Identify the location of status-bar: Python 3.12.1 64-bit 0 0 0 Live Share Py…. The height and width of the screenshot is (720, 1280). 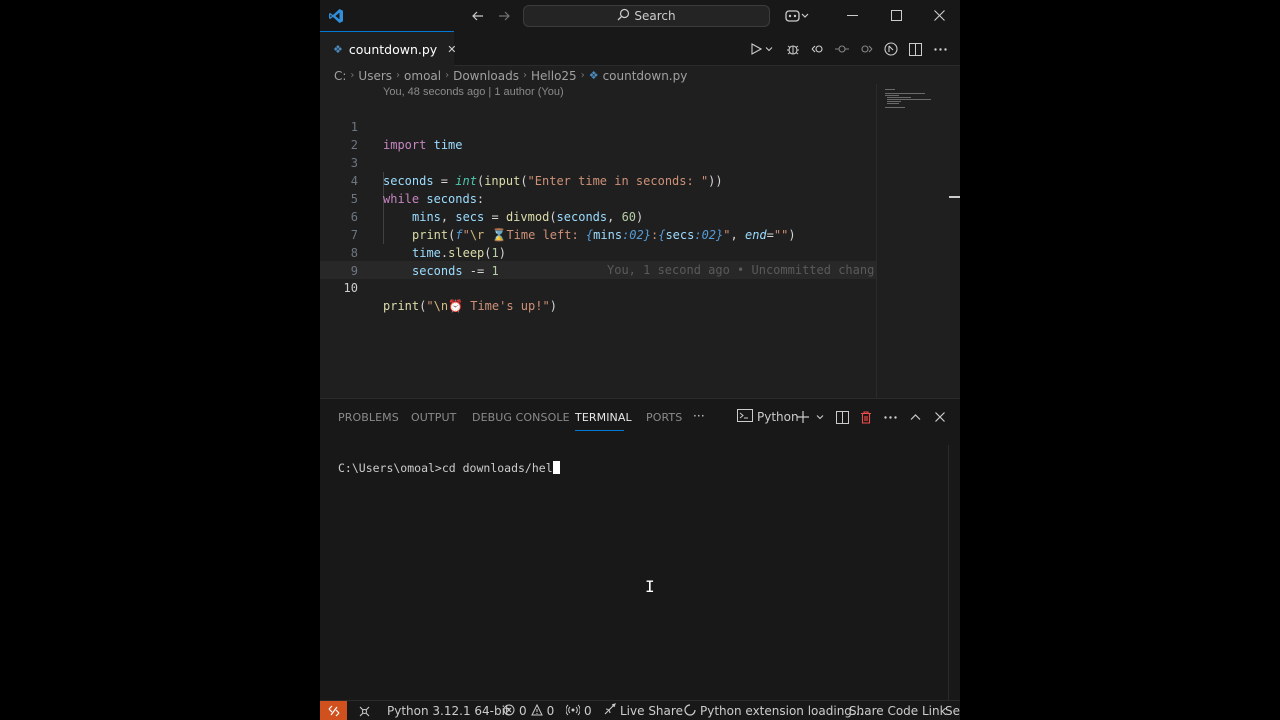
(640, 710).